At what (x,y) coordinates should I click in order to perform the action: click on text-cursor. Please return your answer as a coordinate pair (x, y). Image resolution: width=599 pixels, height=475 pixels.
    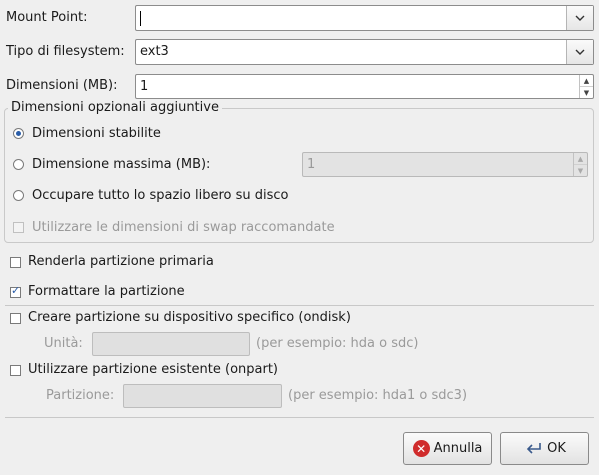
    Looking at the image, I should click on (140, 18).